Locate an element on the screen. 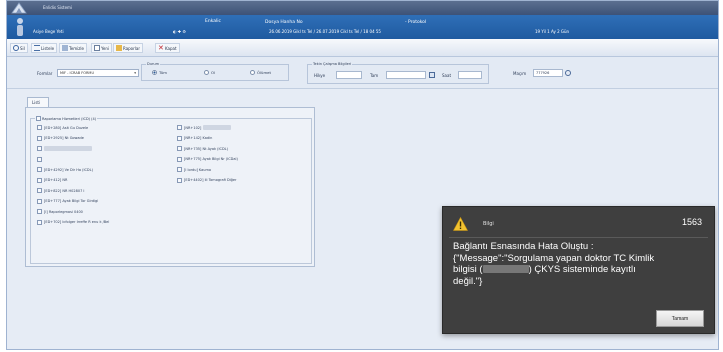 The height and width of the screenshot is (352, 723). radio-olumet: Ölümet is located at coordinates (260, 72).